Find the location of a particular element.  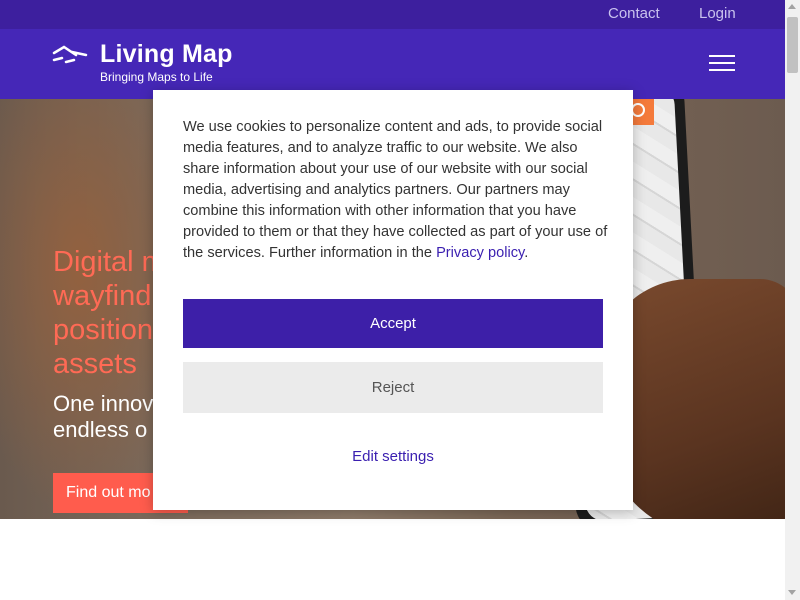

site-header: Living Map Bringing Maps to Life is located at coordinates (392, 64).